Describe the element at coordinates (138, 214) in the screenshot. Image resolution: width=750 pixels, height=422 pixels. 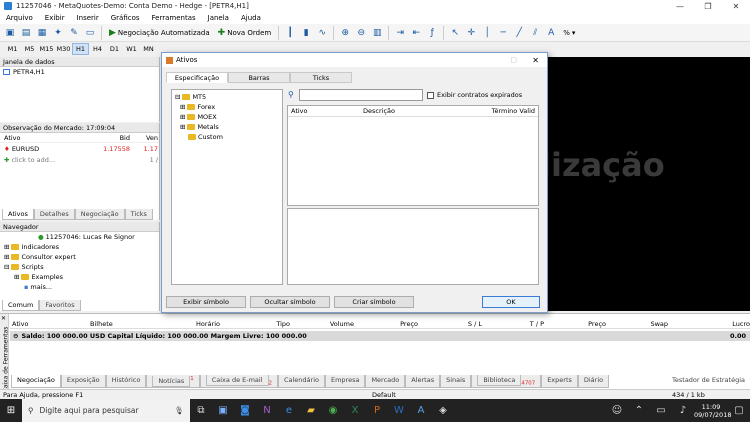
I see `tab-ticks: Ticks` at that location.